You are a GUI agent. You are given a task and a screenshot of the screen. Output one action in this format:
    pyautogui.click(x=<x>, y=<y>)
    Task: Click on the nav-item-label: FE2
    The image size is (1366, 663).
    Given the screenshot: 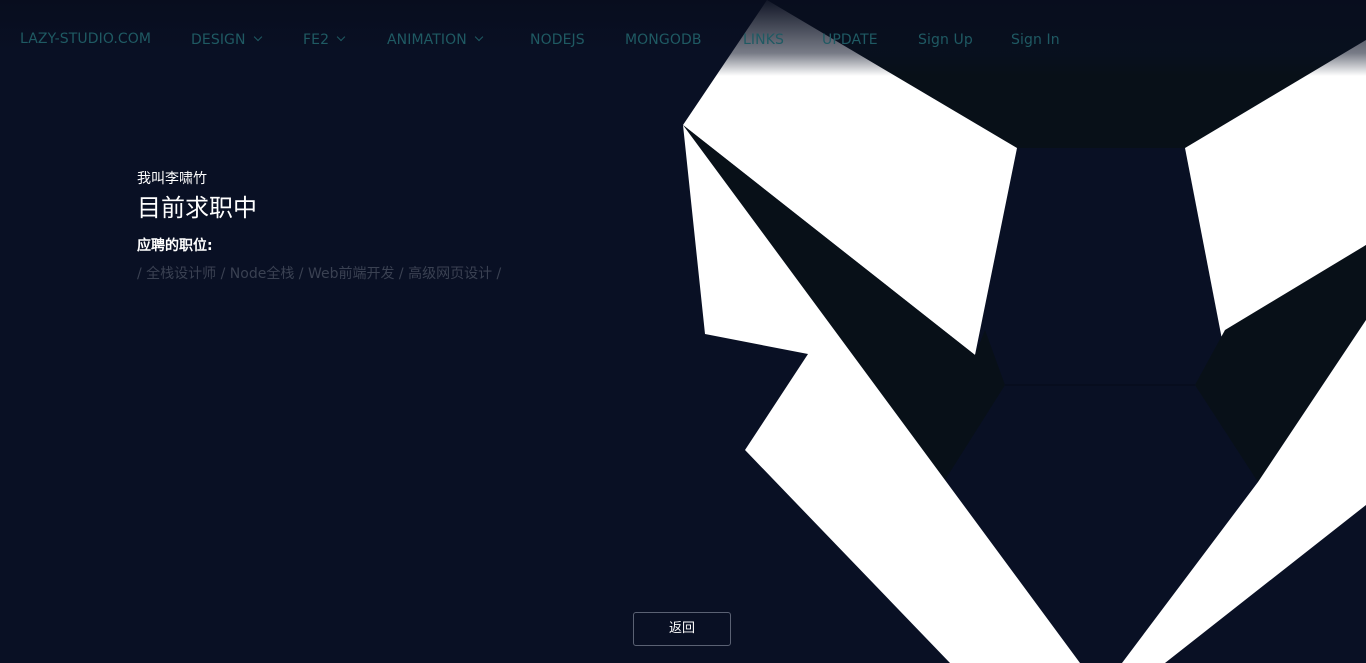 What is the action you would take?
    pyautogui.click(x=316, y=40)
    